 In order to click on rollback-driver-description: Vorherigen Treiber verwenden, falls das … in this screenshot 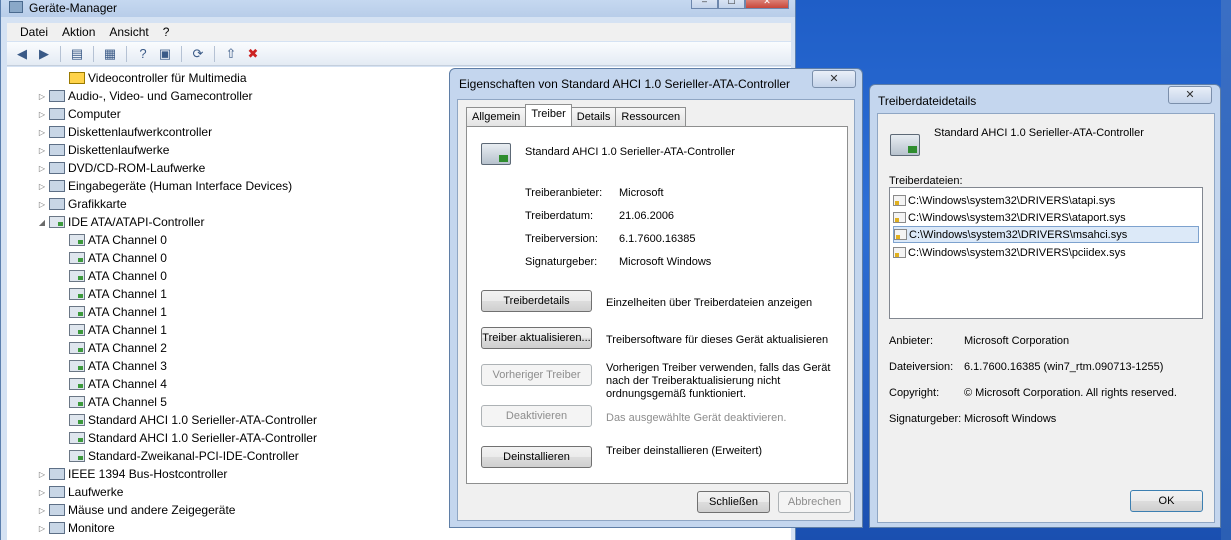, I will do `click(718, 381)`.